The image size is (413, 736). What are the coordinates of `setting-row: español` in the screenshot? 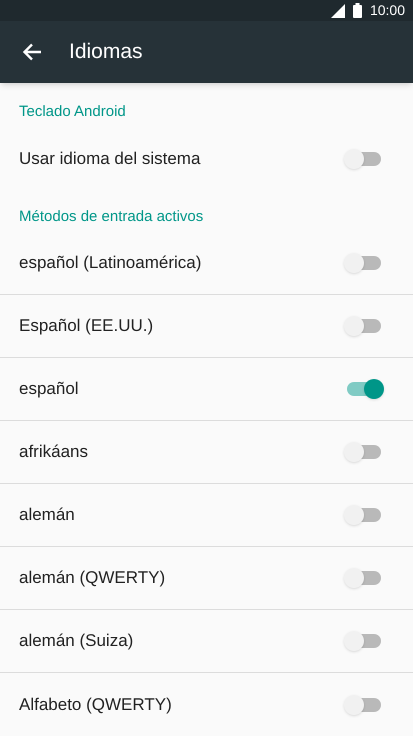 It's located at (206, 389).